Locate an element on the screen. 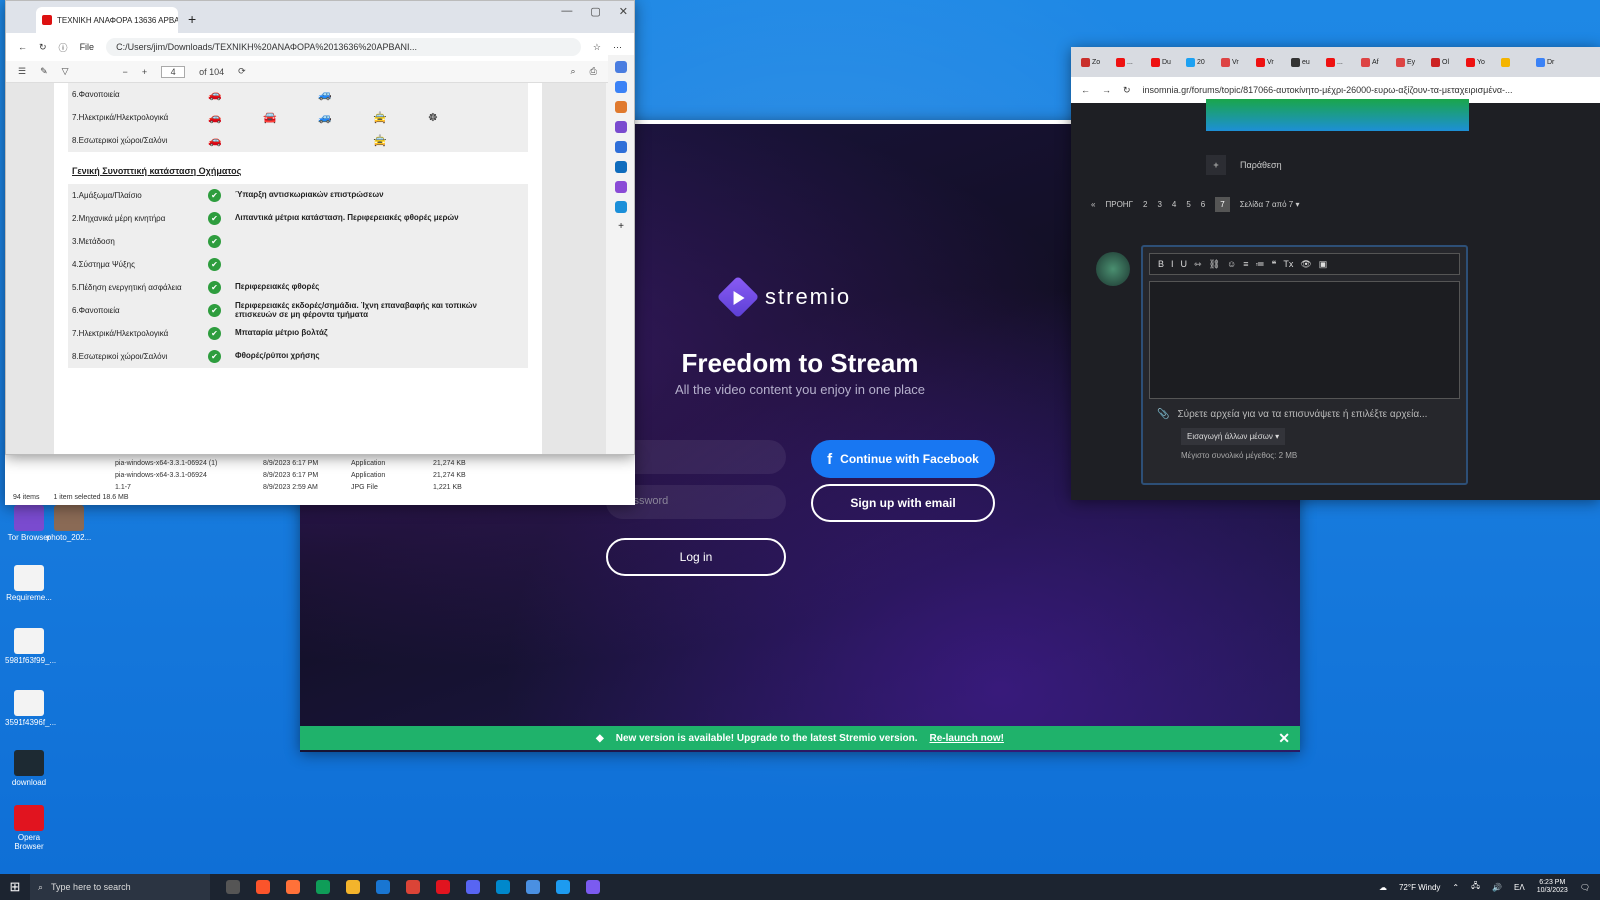  notification-icon: 🗨 is located at coordinates (1585, 887).